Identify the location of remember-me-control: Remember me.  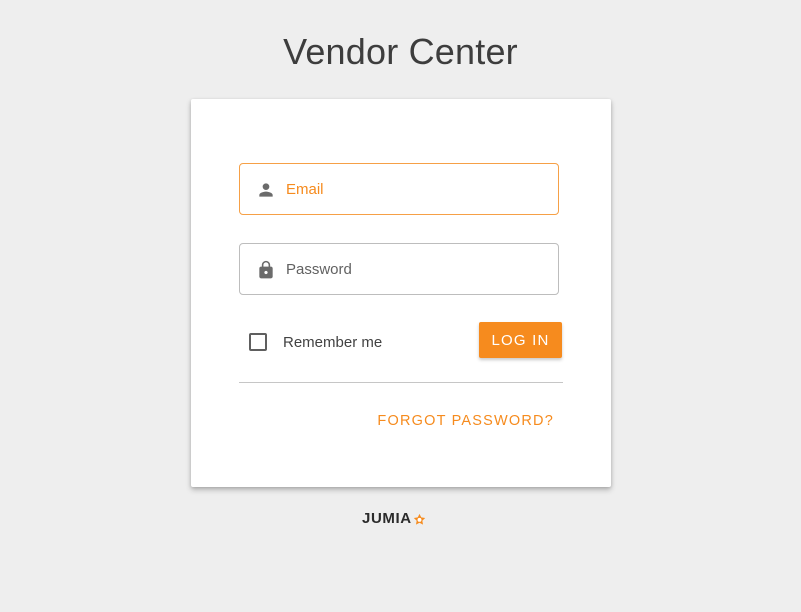
(315, 342).